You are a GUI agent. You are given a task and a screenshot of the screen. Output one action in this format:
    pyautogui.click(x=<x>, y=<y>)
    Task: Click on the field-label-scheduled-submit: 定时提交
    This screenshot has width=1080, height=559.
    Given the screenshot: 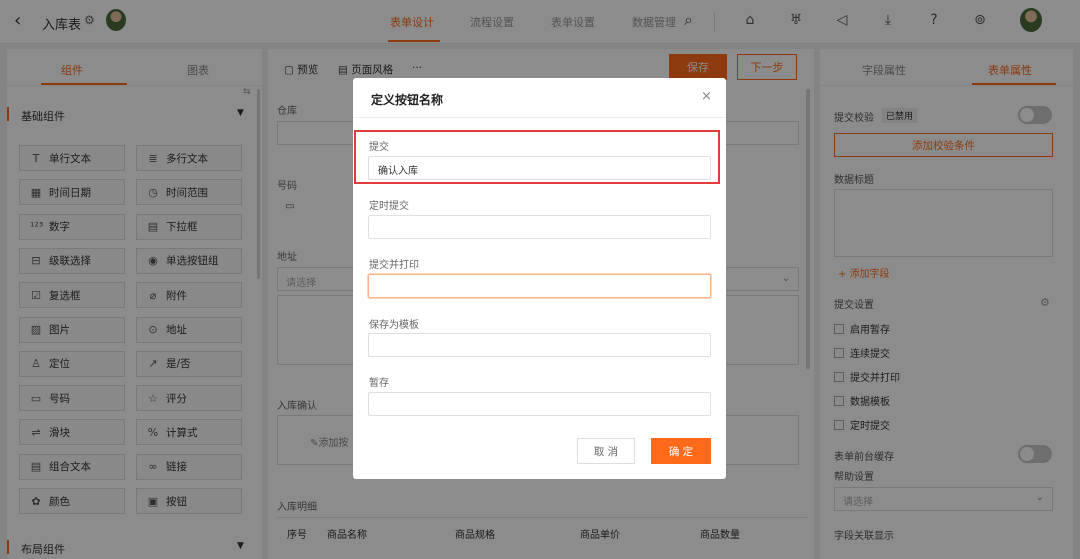 What is the action you would take?
    pyautogui.click(x=389, y=206)
    